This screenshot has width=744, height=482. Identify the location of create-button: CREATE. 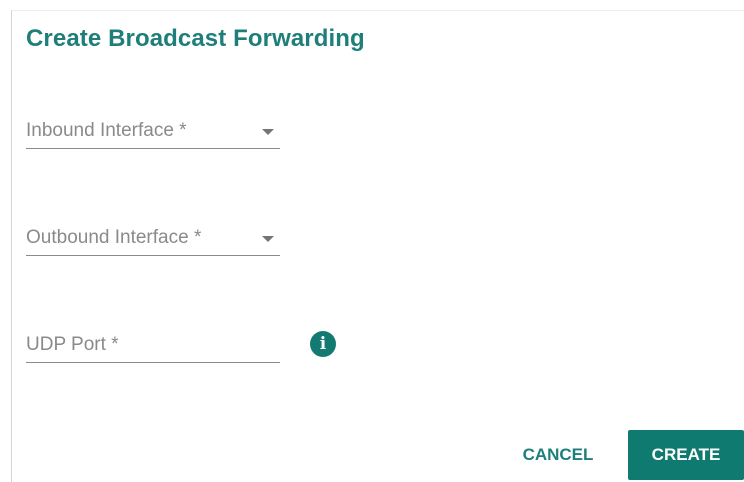
(686, 455).